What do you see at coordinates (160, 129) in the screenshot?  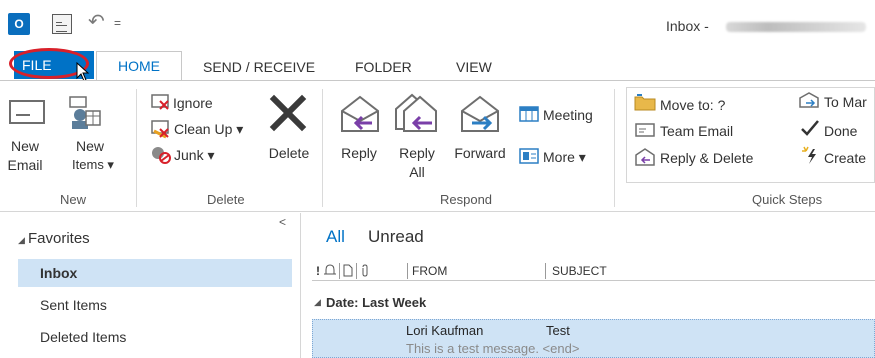 I see `clean-up-icon` at bounding box center [160, 129].